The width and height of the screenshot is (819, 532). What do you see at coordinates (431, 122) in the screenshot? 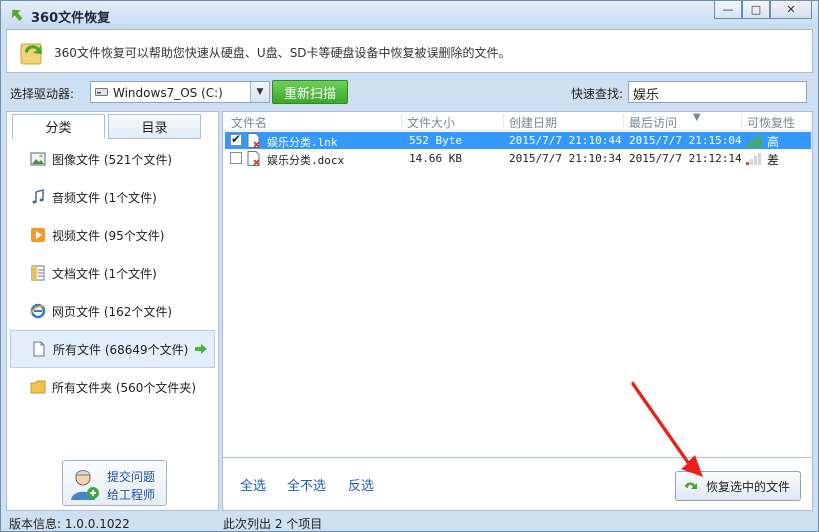
I see `column-header-size: 文件大小` at bounding box center [431, 122].